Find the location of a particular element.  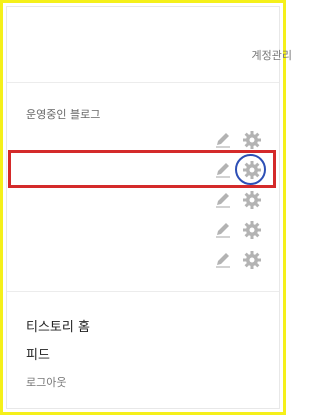

highlight-circle is located at coordinates (250, 169).